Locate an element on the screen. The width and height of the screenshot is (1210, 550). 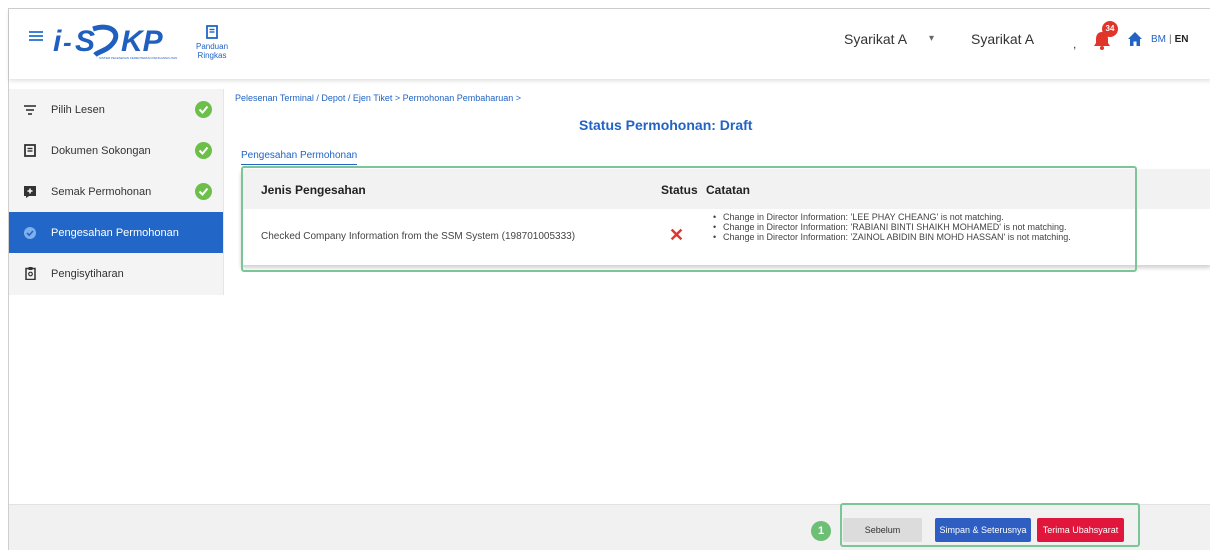
company-select: Syarikat A is located at coordinates (875, 39).